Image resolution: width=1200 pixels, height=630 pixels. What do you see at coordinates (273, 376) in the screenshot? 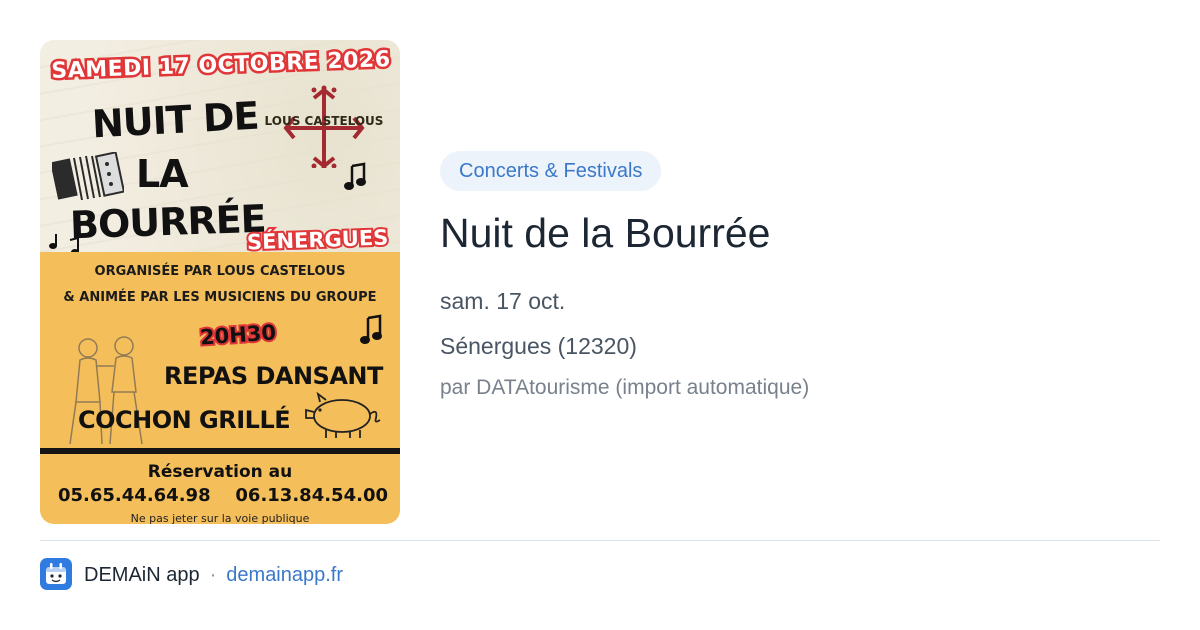
I see `poster-meal-line-1: REPAS DANSANT` at bounding box center [273, 376].